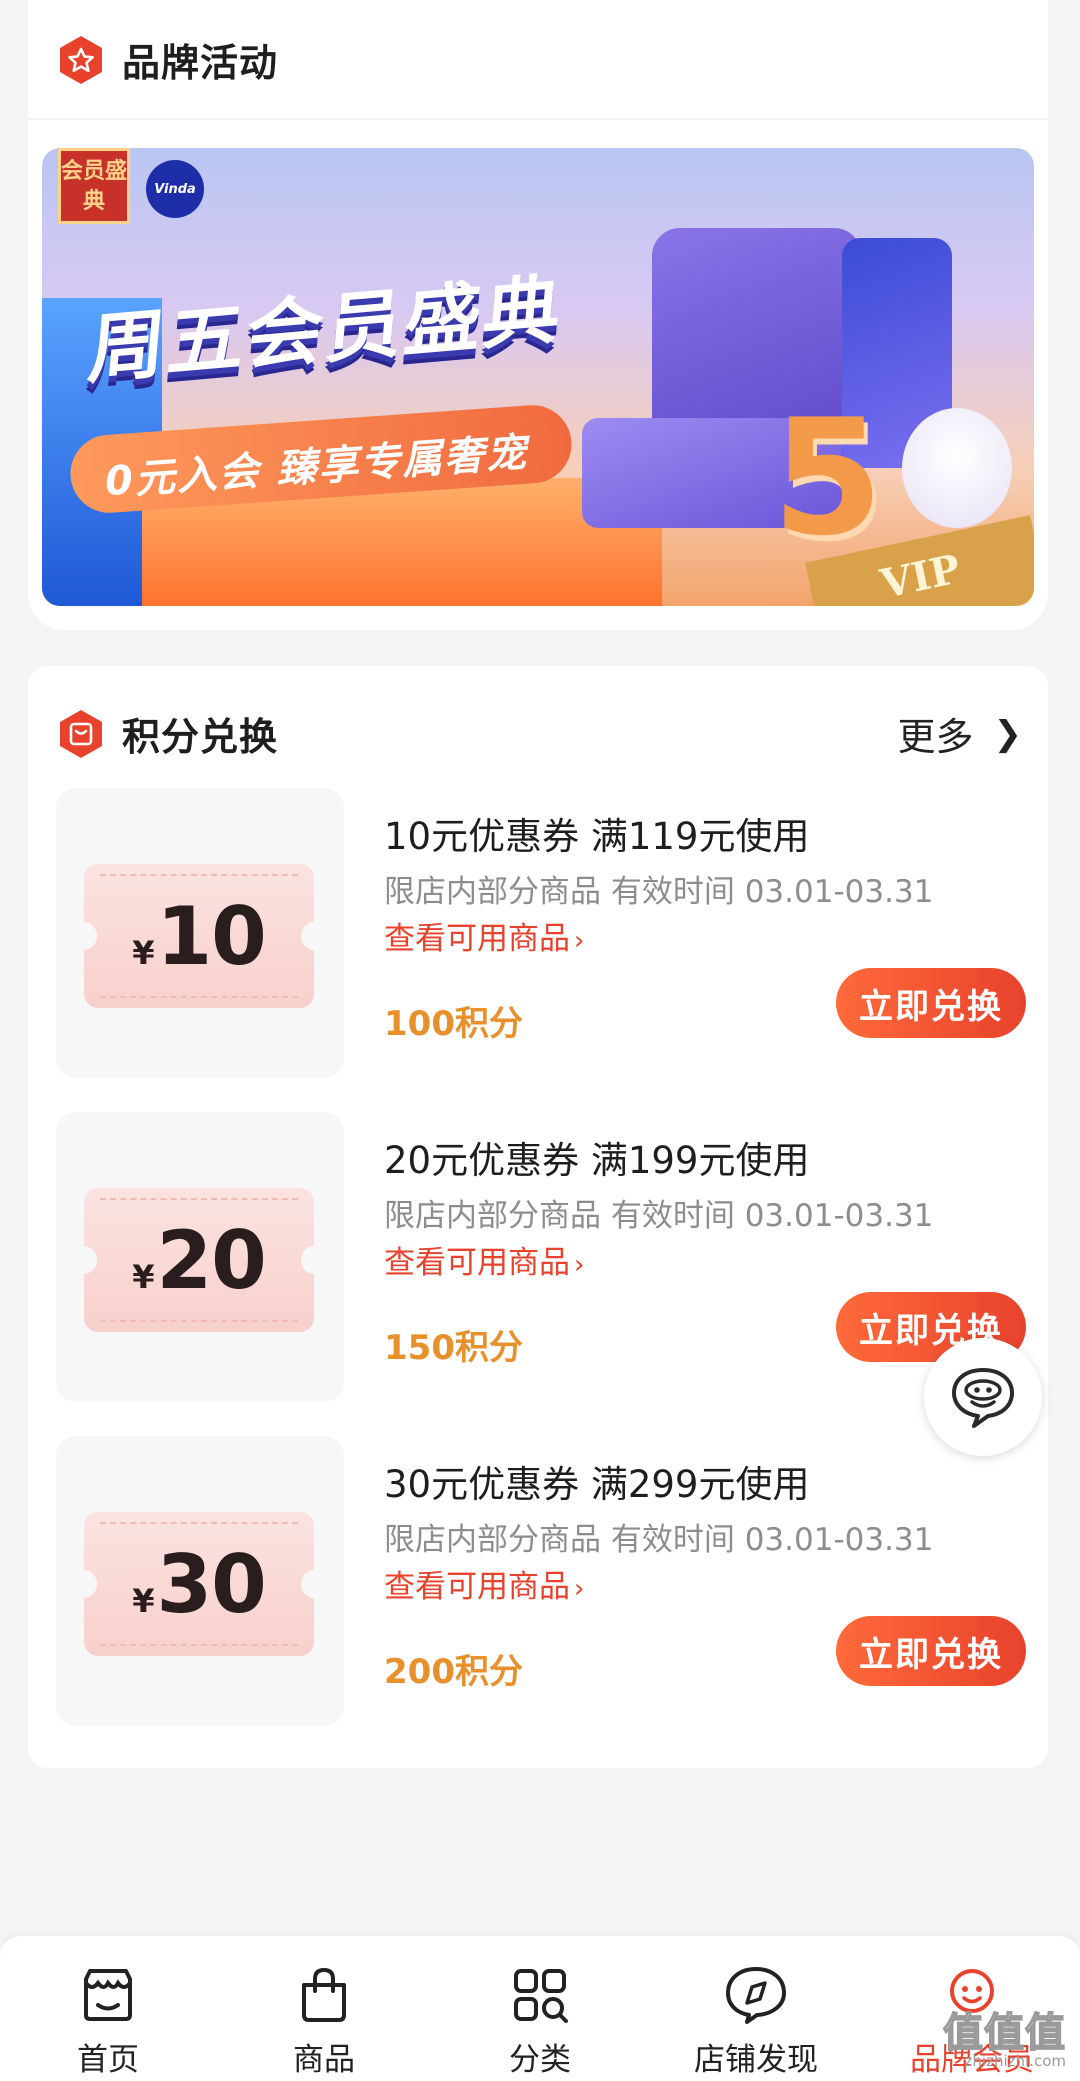  I want to click on points-cost: 100积分, so click(453, 1024).